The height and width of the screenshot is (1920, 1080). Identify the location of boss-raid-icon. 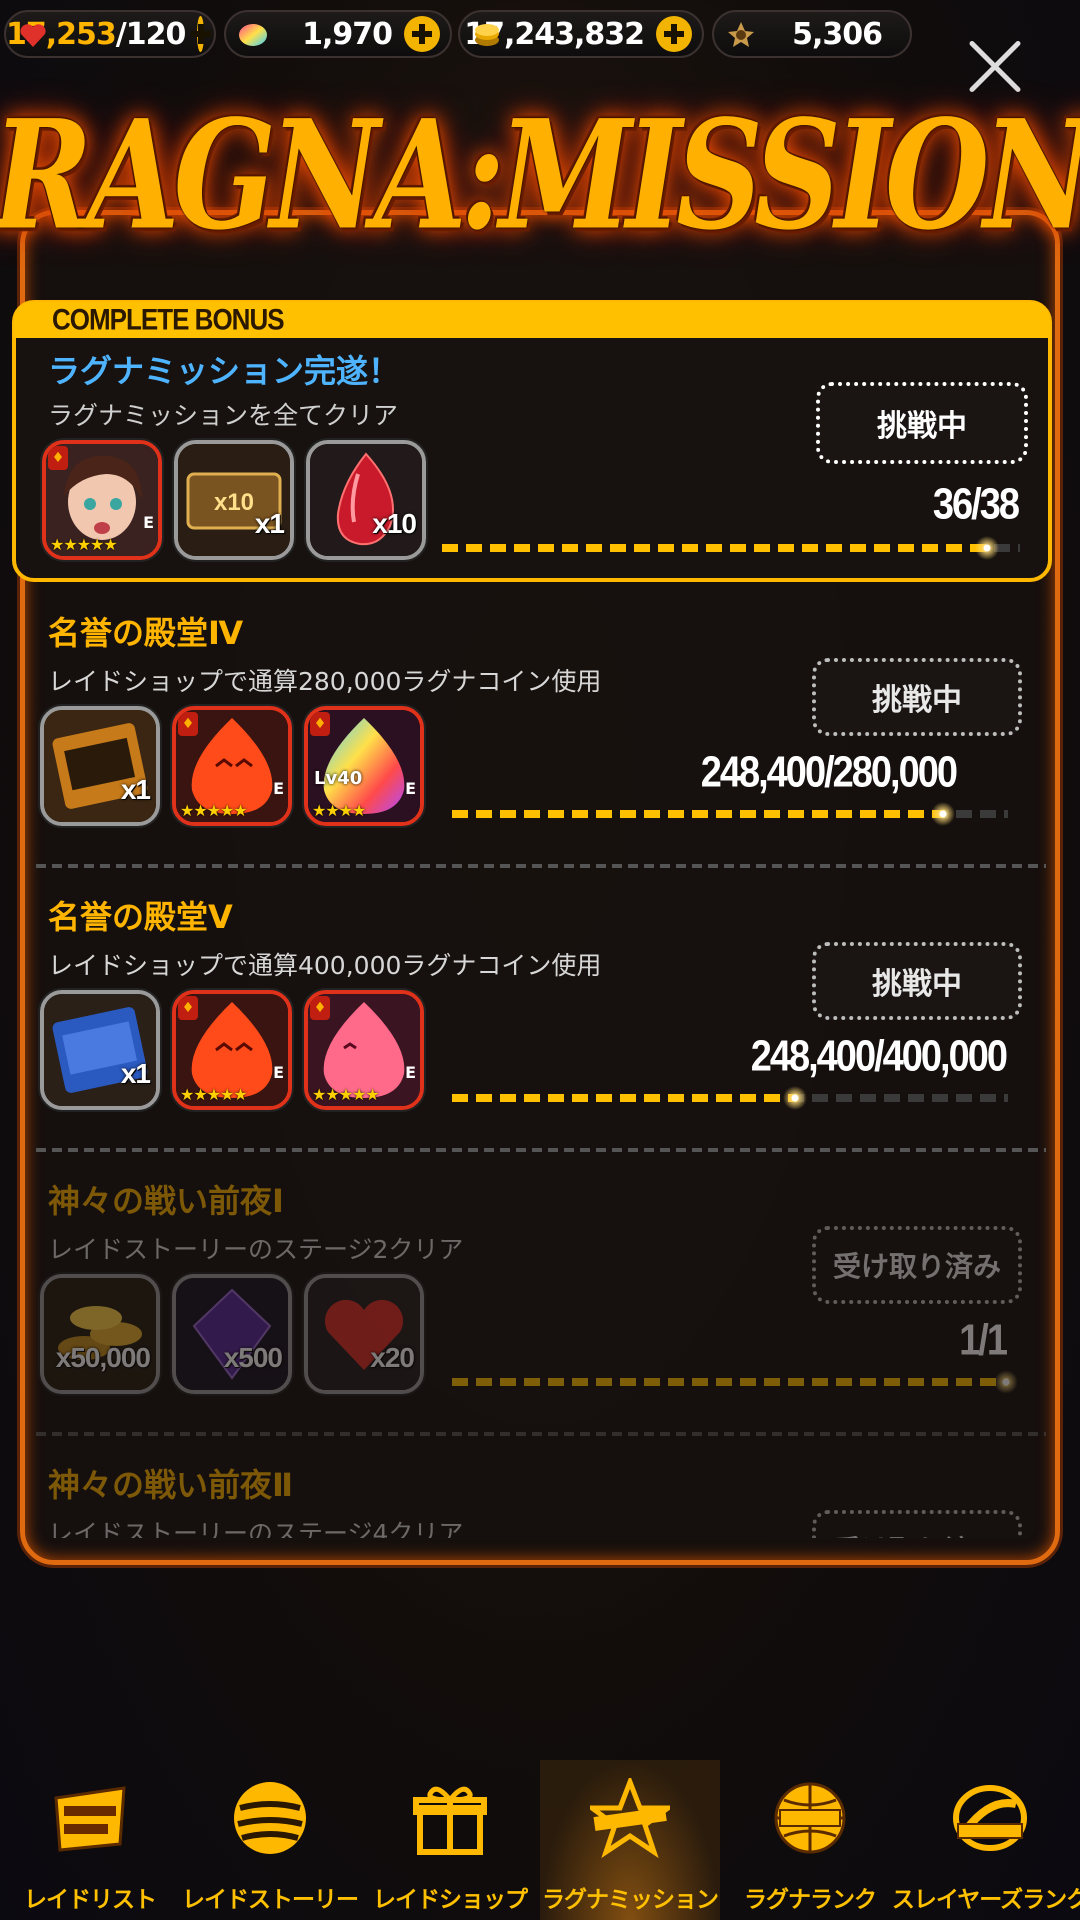
(90, 1819).